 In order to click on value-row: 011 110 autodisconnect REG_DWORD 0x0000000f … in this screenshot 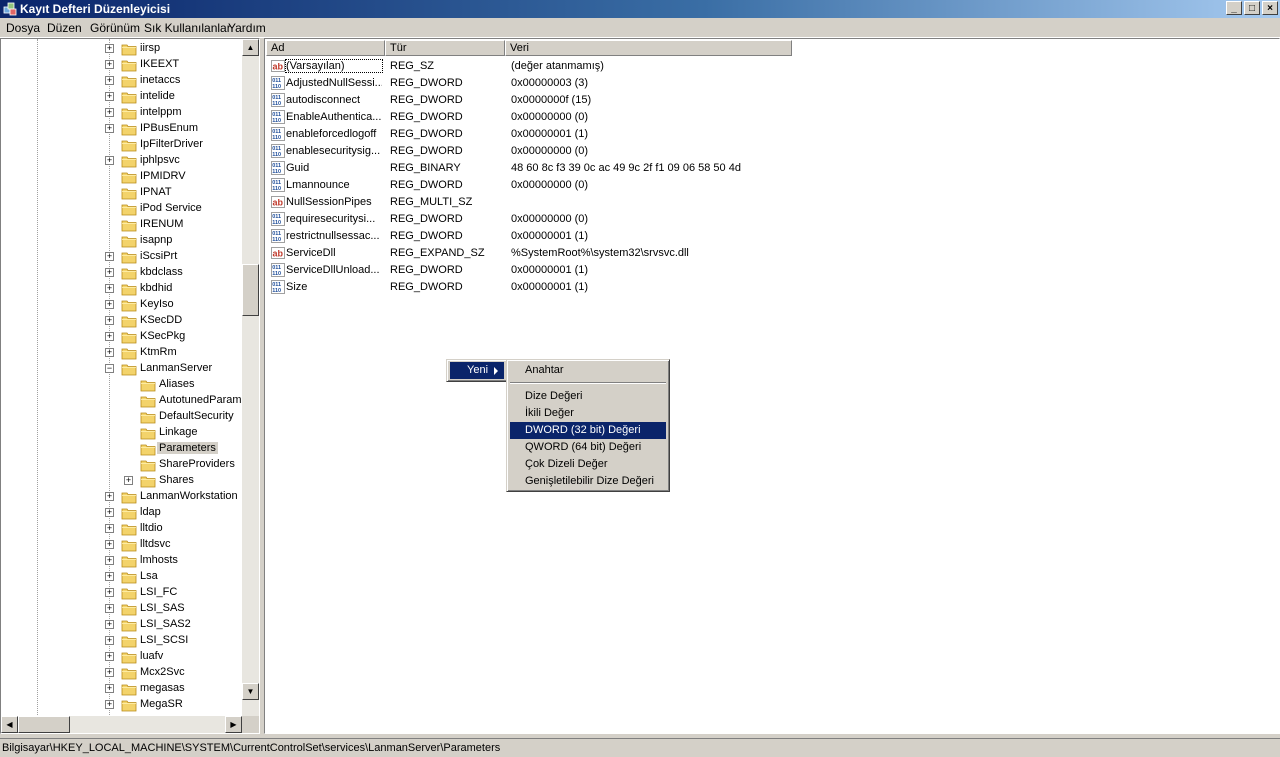, I will do `click(765, 100)`.